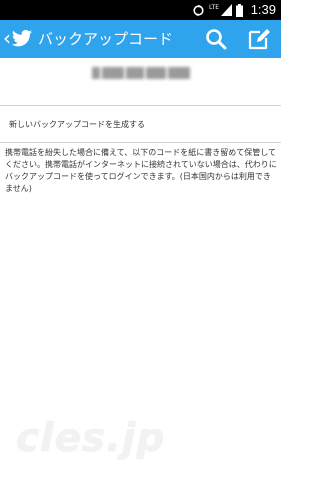 This screenshot has height=500, width=320. Describe the element at coordinates (91, 438) in the screenshot. I see `watermark: cles.jp` at that location.